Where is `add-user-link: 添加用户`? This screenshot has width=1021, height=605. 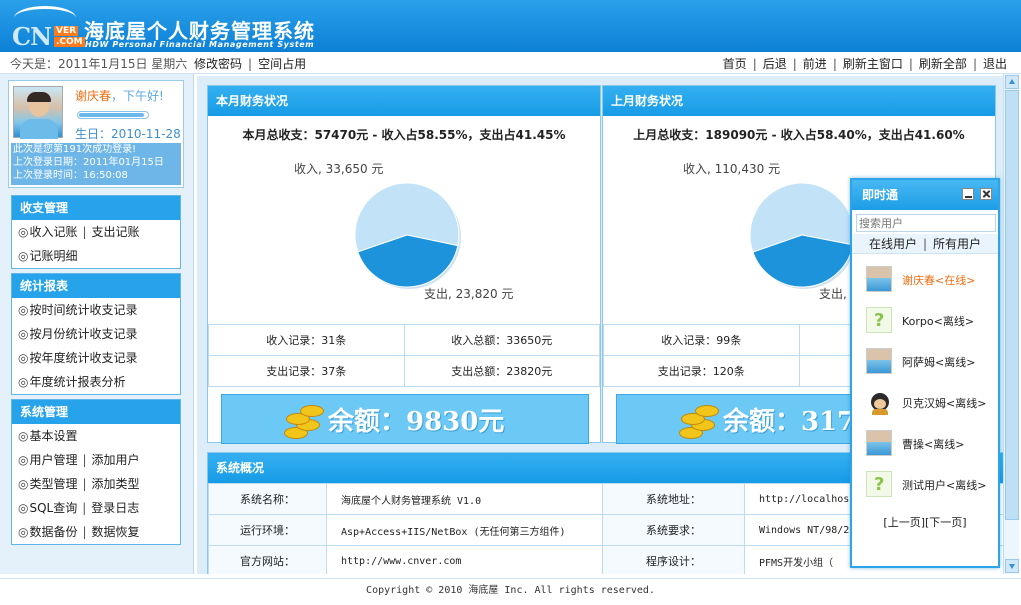
add-user-link: 添加用户 is located at coordinates (116, 460).